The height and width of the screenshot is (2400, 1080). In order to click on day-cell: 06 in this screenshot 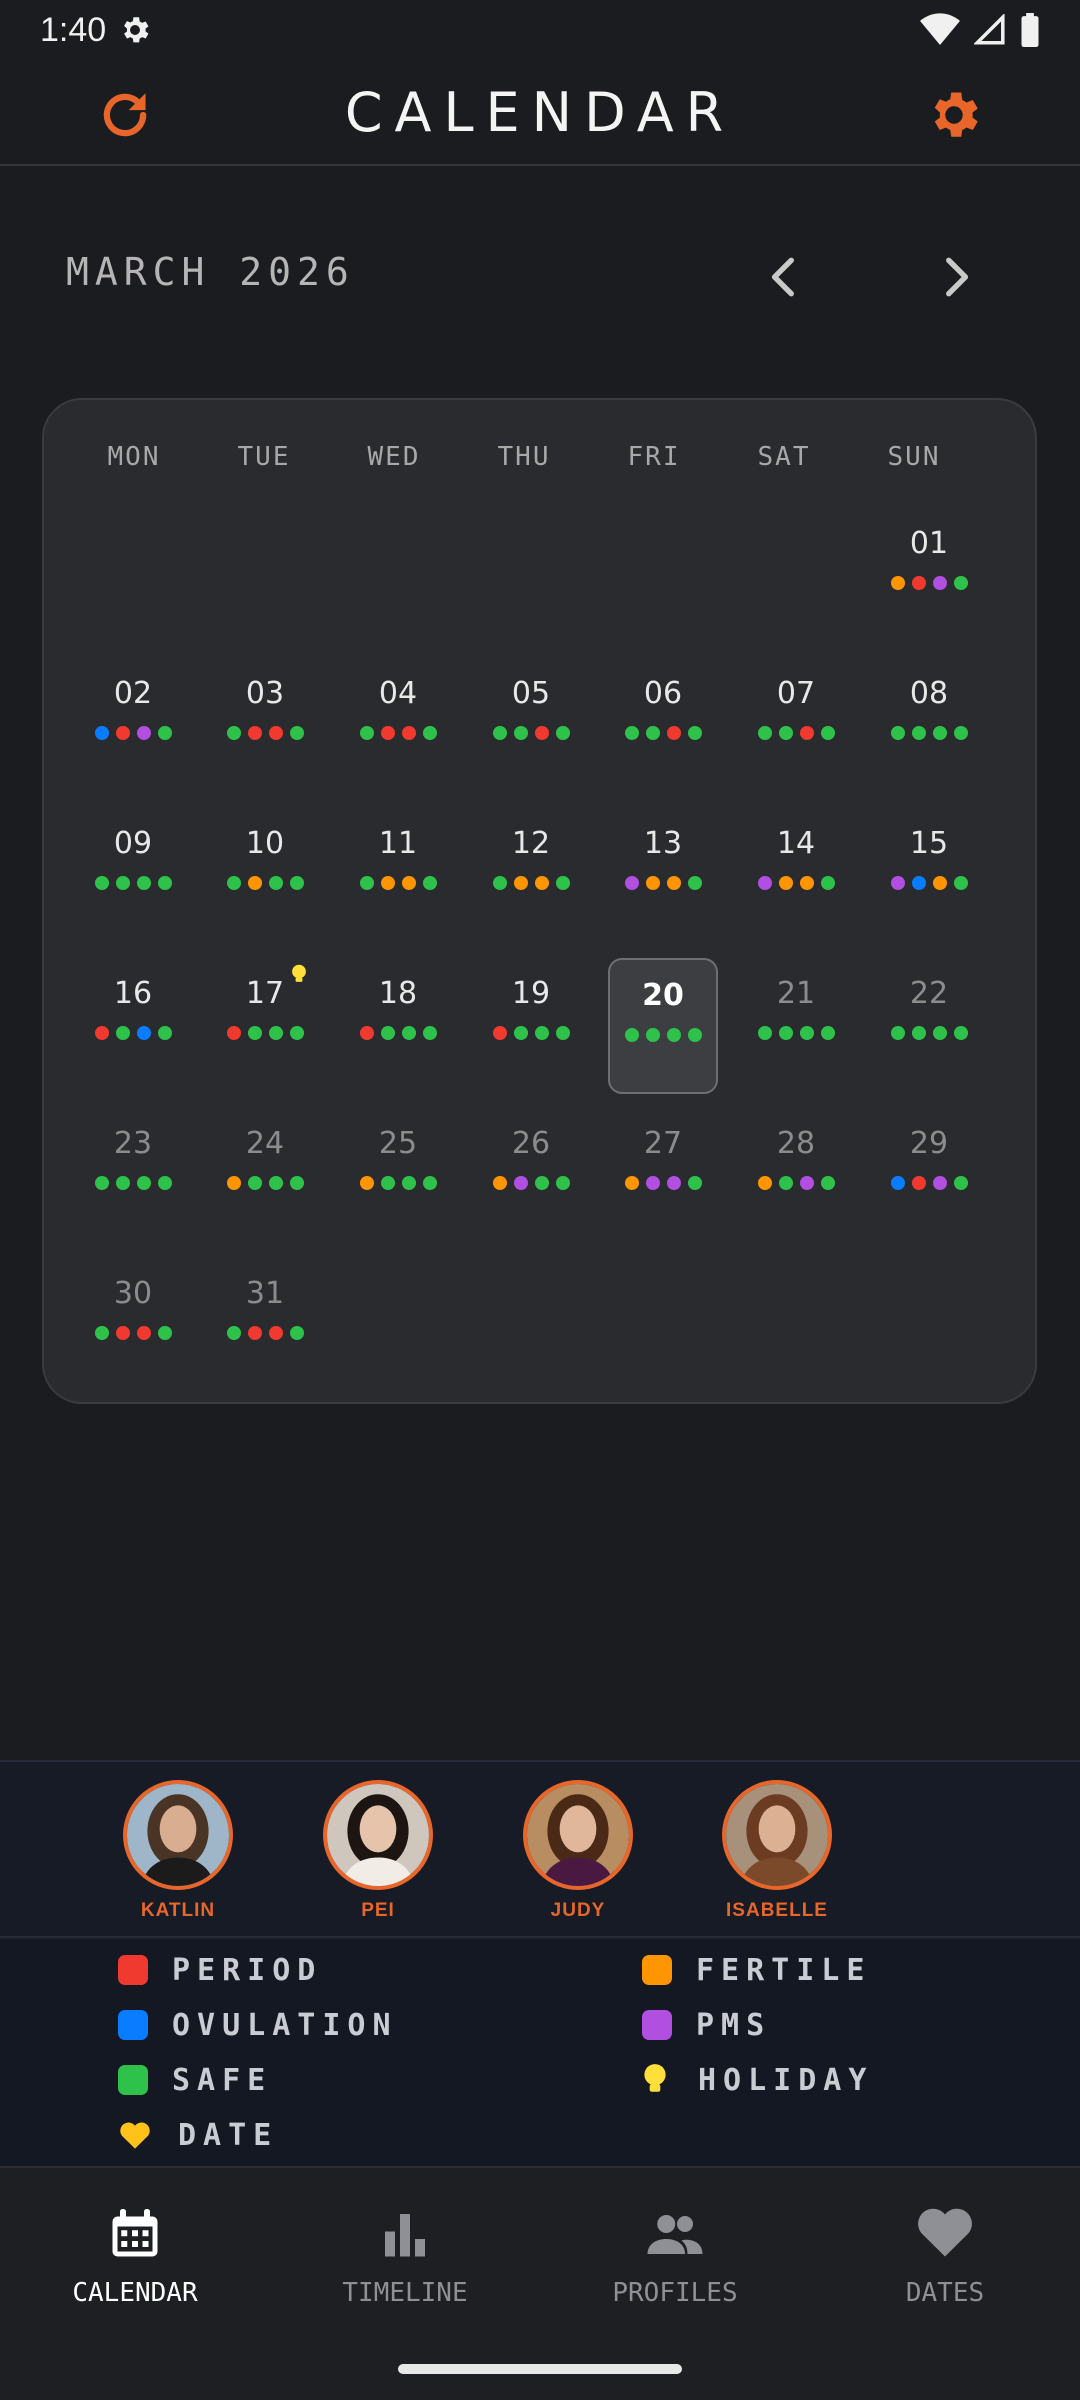, I will do `click(663, 726)`.